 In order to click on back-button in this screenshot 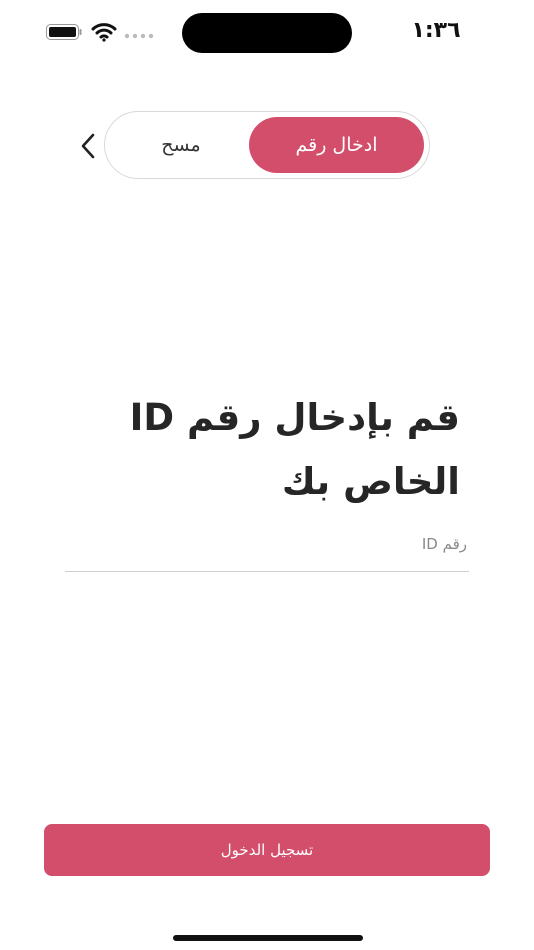, I will do `click(88, 146)`.